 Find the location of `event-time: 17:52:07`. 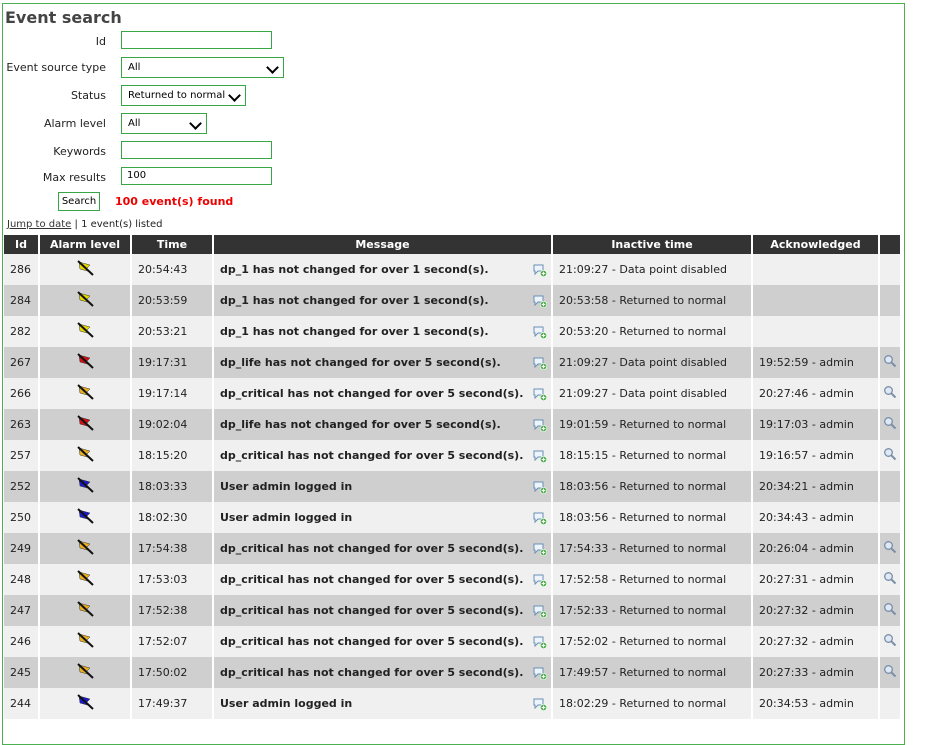

event-time: 17:52:07 is located at coordinates (172, 641).